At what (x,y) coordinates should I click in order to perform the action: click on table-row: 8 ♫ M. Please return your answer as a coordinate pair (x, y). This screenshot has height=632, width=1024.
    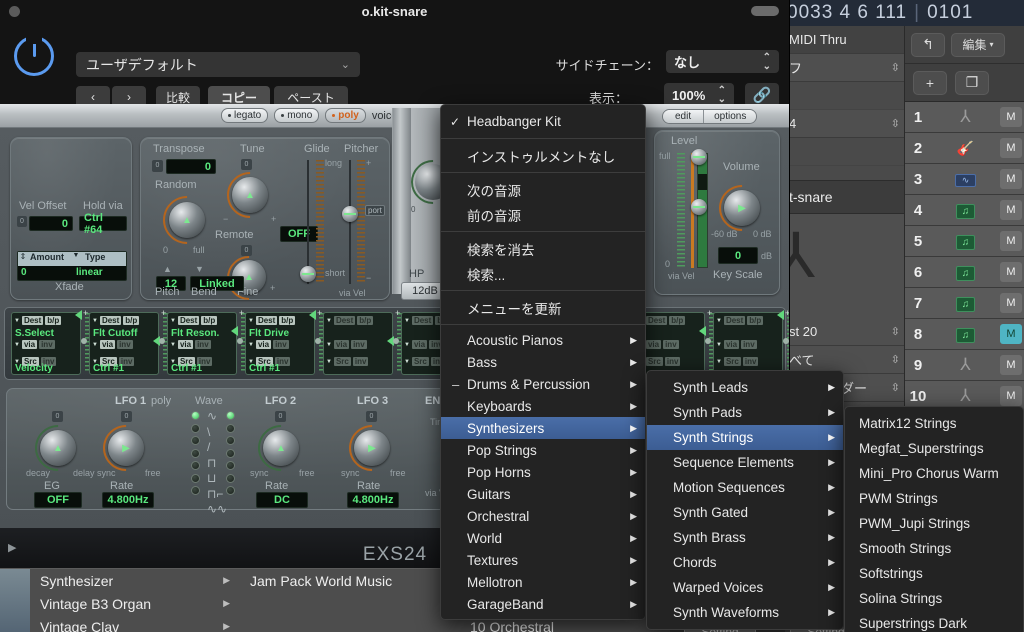
    Looking at the image, I should click on (964, 334).